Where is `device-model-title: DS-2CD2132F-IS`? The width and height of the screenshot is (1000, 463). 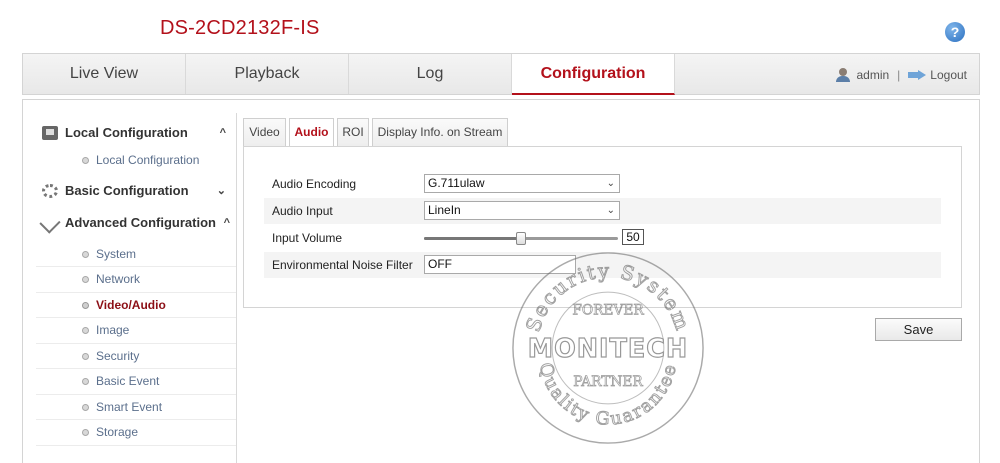 device-model-title: DS-2CD2132F-IS is located at coordinates (240, 28).